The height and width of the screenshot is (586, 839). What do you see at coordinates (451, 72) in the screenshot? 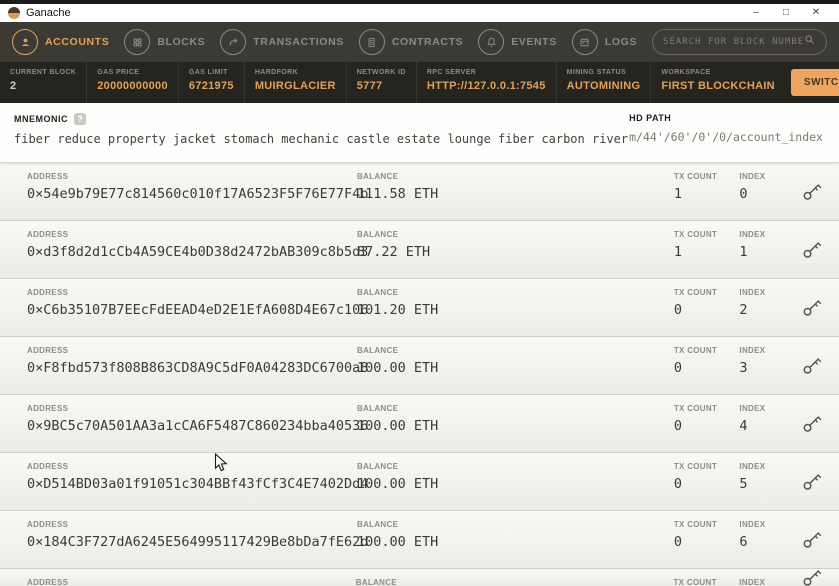
I see `stat-label: RPC SERVER` at bounding box center [451, 72].